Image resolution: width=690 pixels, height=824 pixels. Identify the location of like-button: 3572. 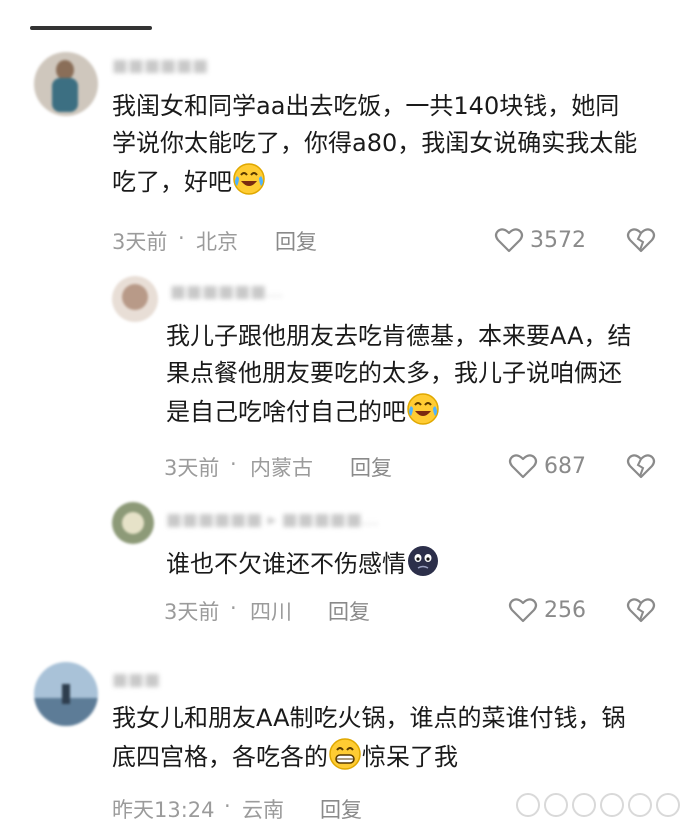
(540, 240).